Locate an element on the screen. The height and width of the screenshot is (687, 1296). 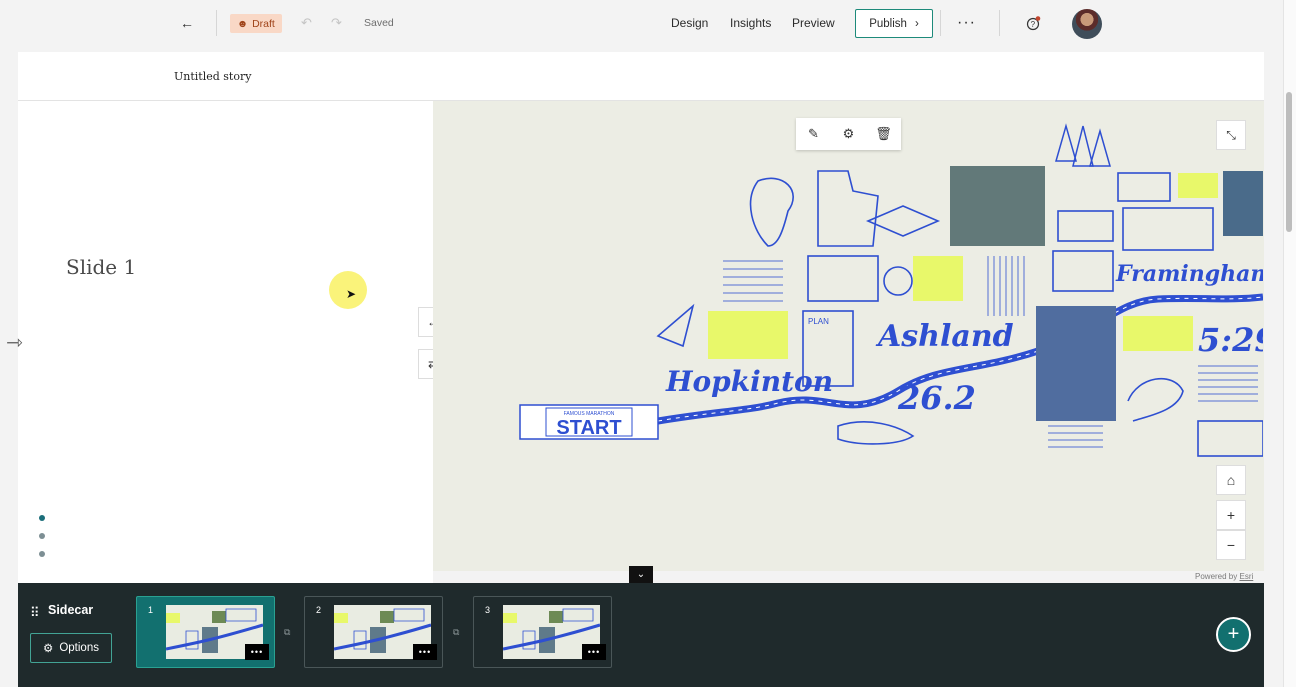
status-badge: ☻ Draft is located at coordinates (256, 23).